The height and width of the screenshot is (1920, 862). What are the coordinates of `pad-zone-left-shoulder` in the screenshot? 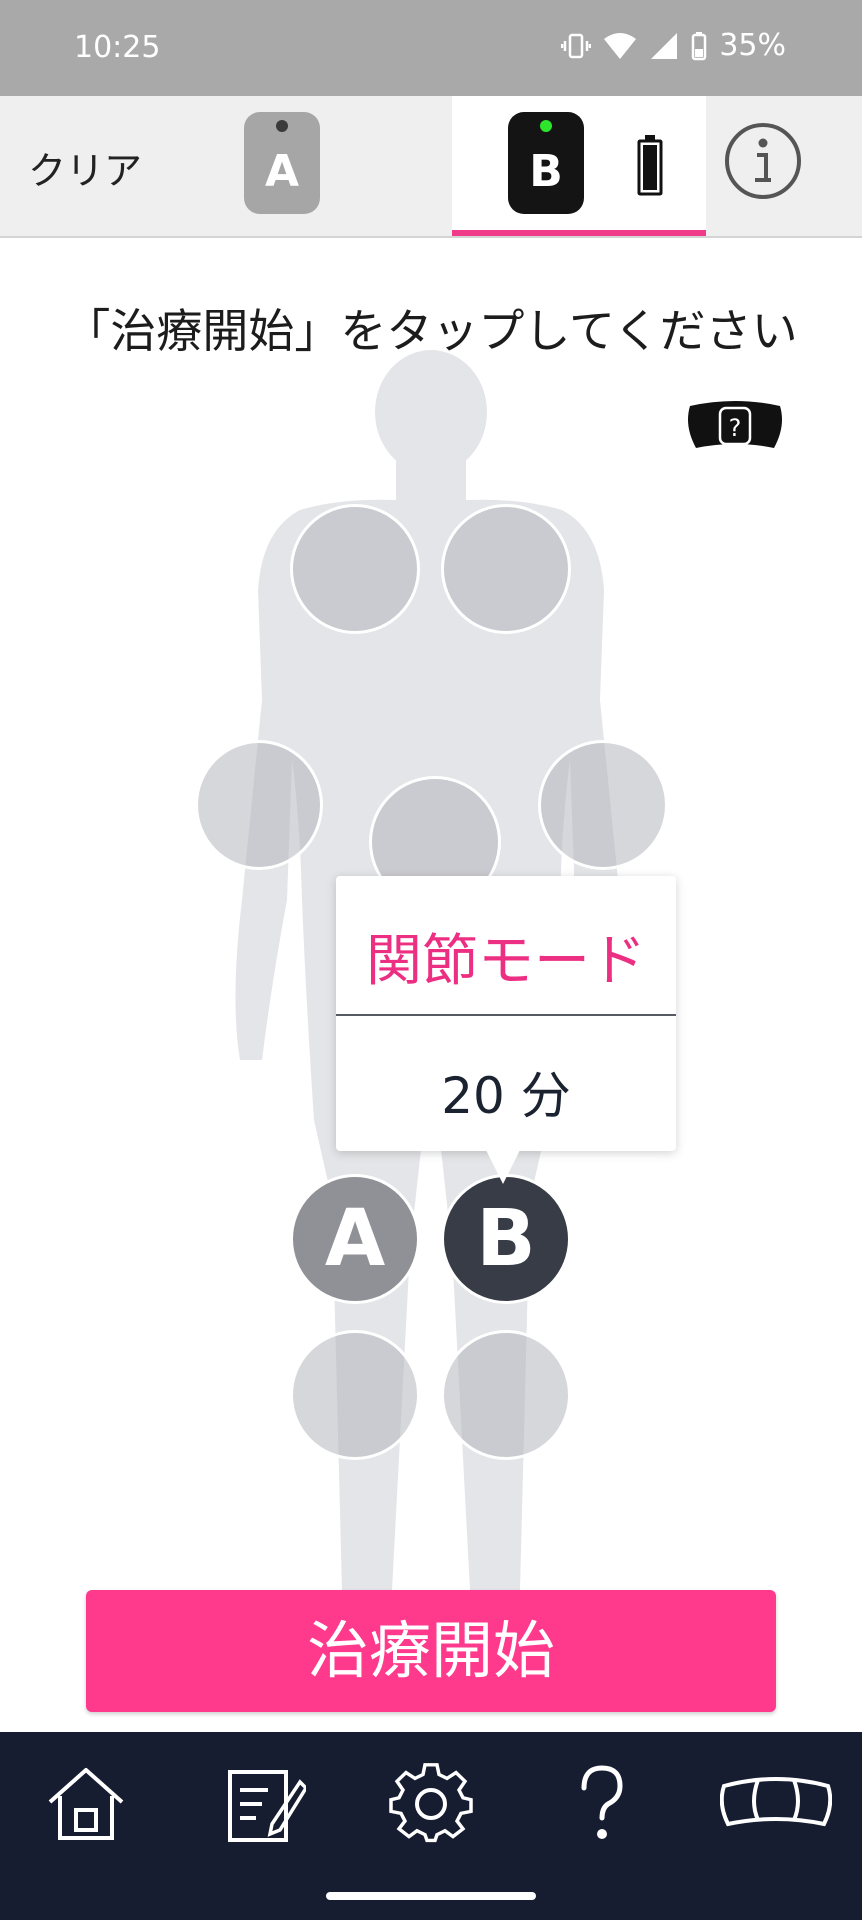 It's located at (355, 569).